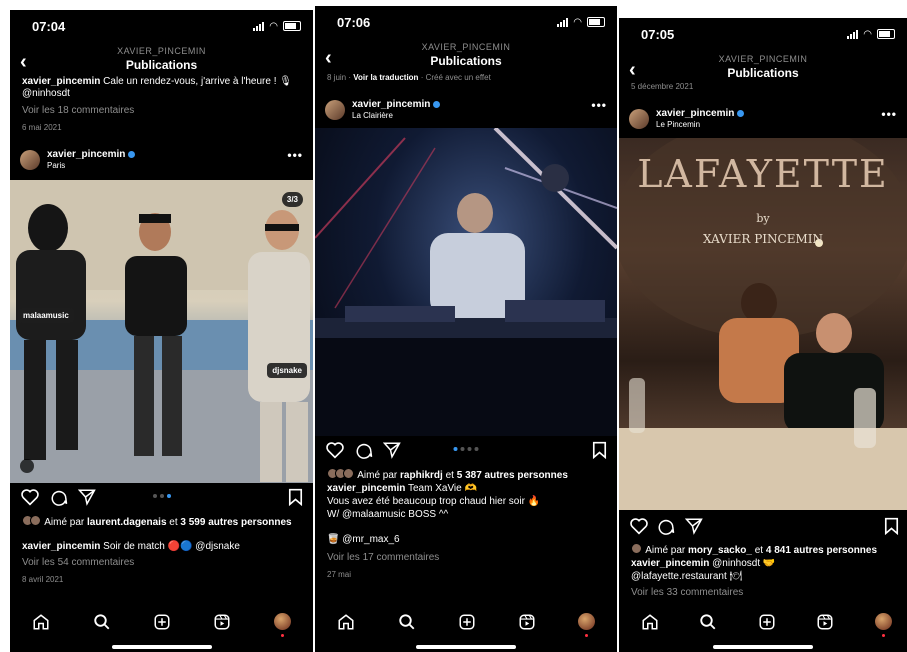 The image size is (907, 652). Describe the element at coordinates (385, 77) in the screenshot. I see `see-translation-link: Voir la traduction` at that location.